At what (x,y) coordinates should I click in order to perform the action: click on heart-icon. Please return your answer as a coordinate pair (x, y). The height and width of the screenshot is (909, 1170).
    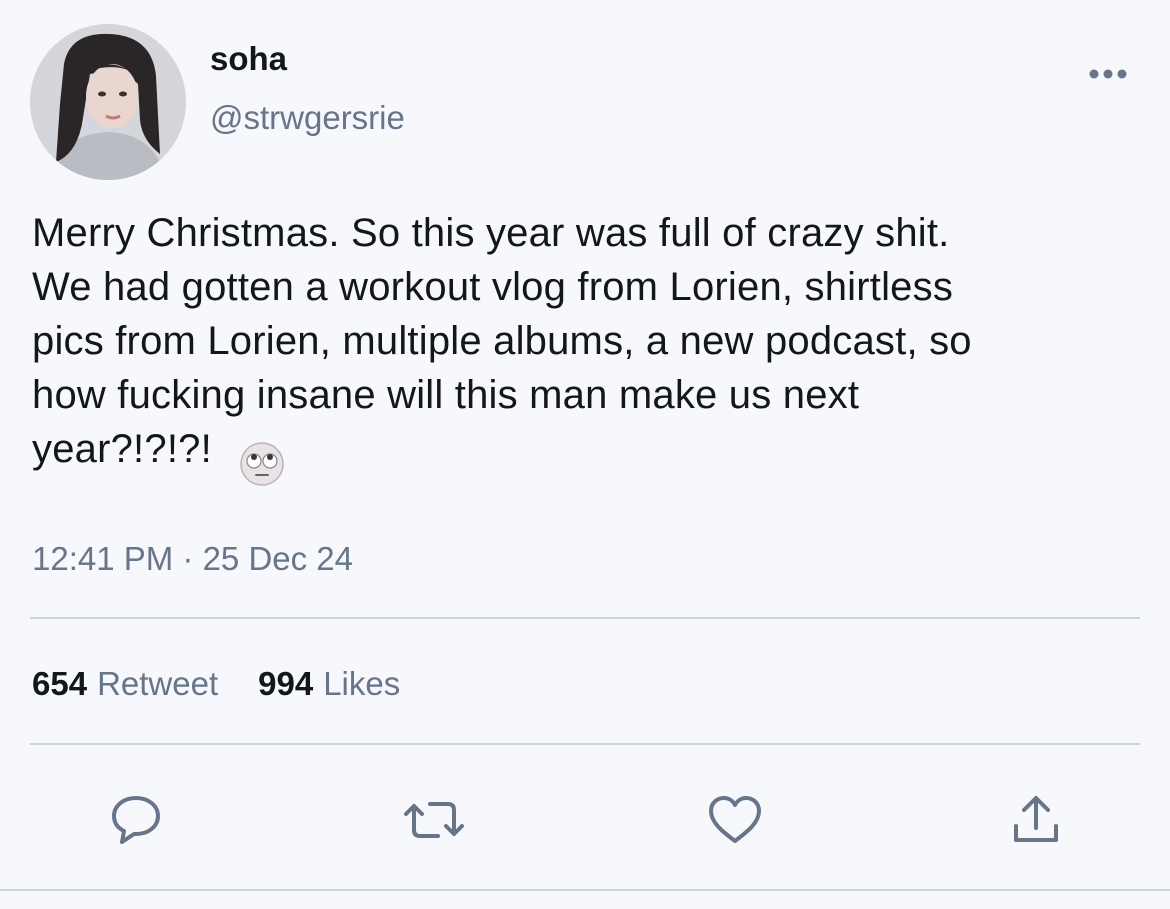
    Looking at the image, I should click on (735, 819).